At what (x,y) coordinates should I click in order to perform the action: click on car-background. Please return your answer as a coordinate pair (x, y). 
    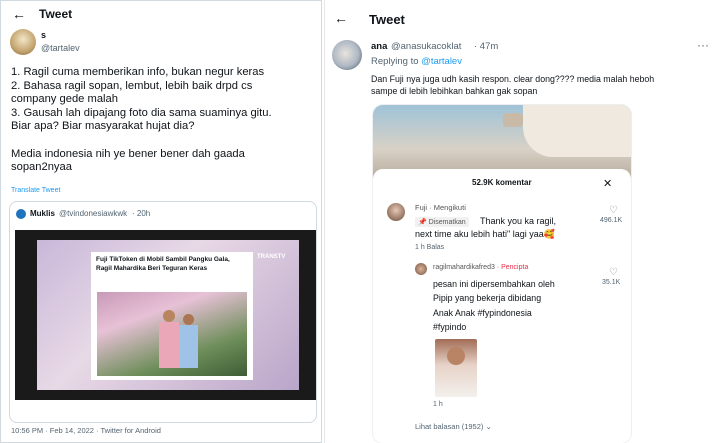
    Looking at the image, I should click on (502, 142).